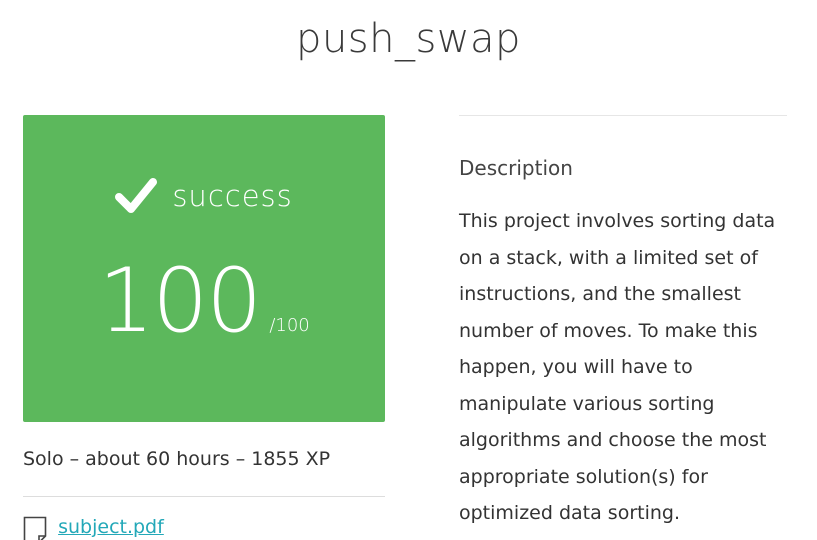 Image resolution: width=817 pixels, height=540 pixels. I want to click on score-row: 100 /100, so click(204, 301).